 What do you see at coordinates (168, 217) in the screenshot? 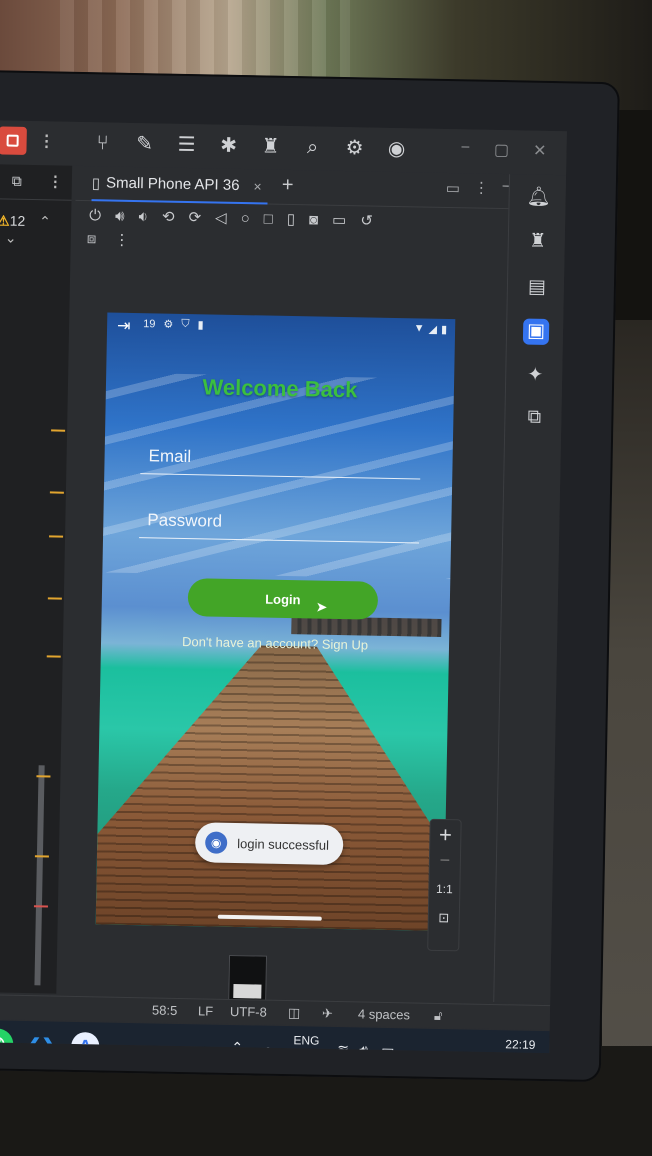
I see `rotate-left-icon: ⟲` at bounding box center [168, 217].